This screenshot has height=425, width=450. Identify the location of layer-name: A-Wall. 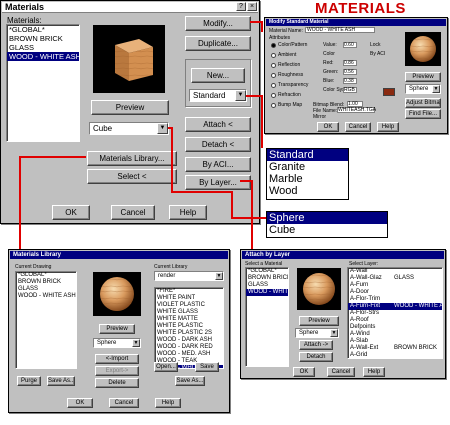
(359, 271).